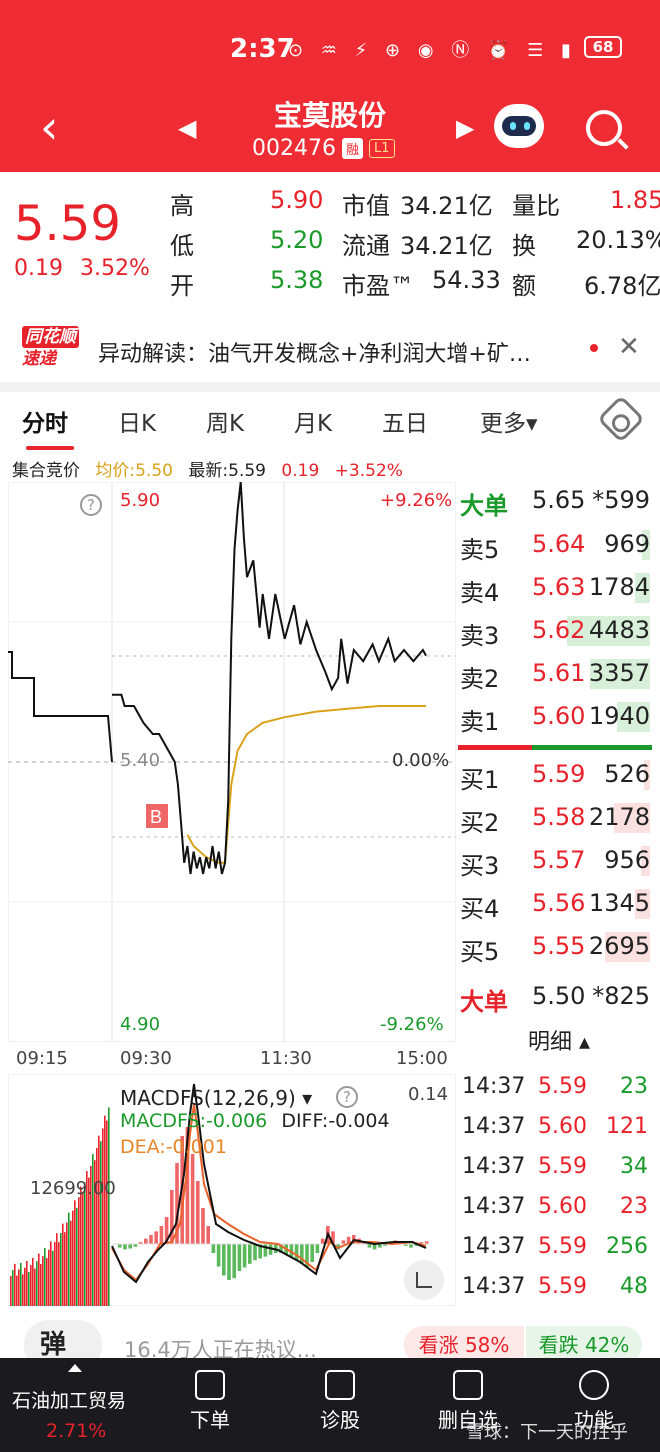  What do you see at coordinates (69, 1399) in the screenshot?
I see `sector-name: 石油加工贸易` at bounding box center [69, 1399].